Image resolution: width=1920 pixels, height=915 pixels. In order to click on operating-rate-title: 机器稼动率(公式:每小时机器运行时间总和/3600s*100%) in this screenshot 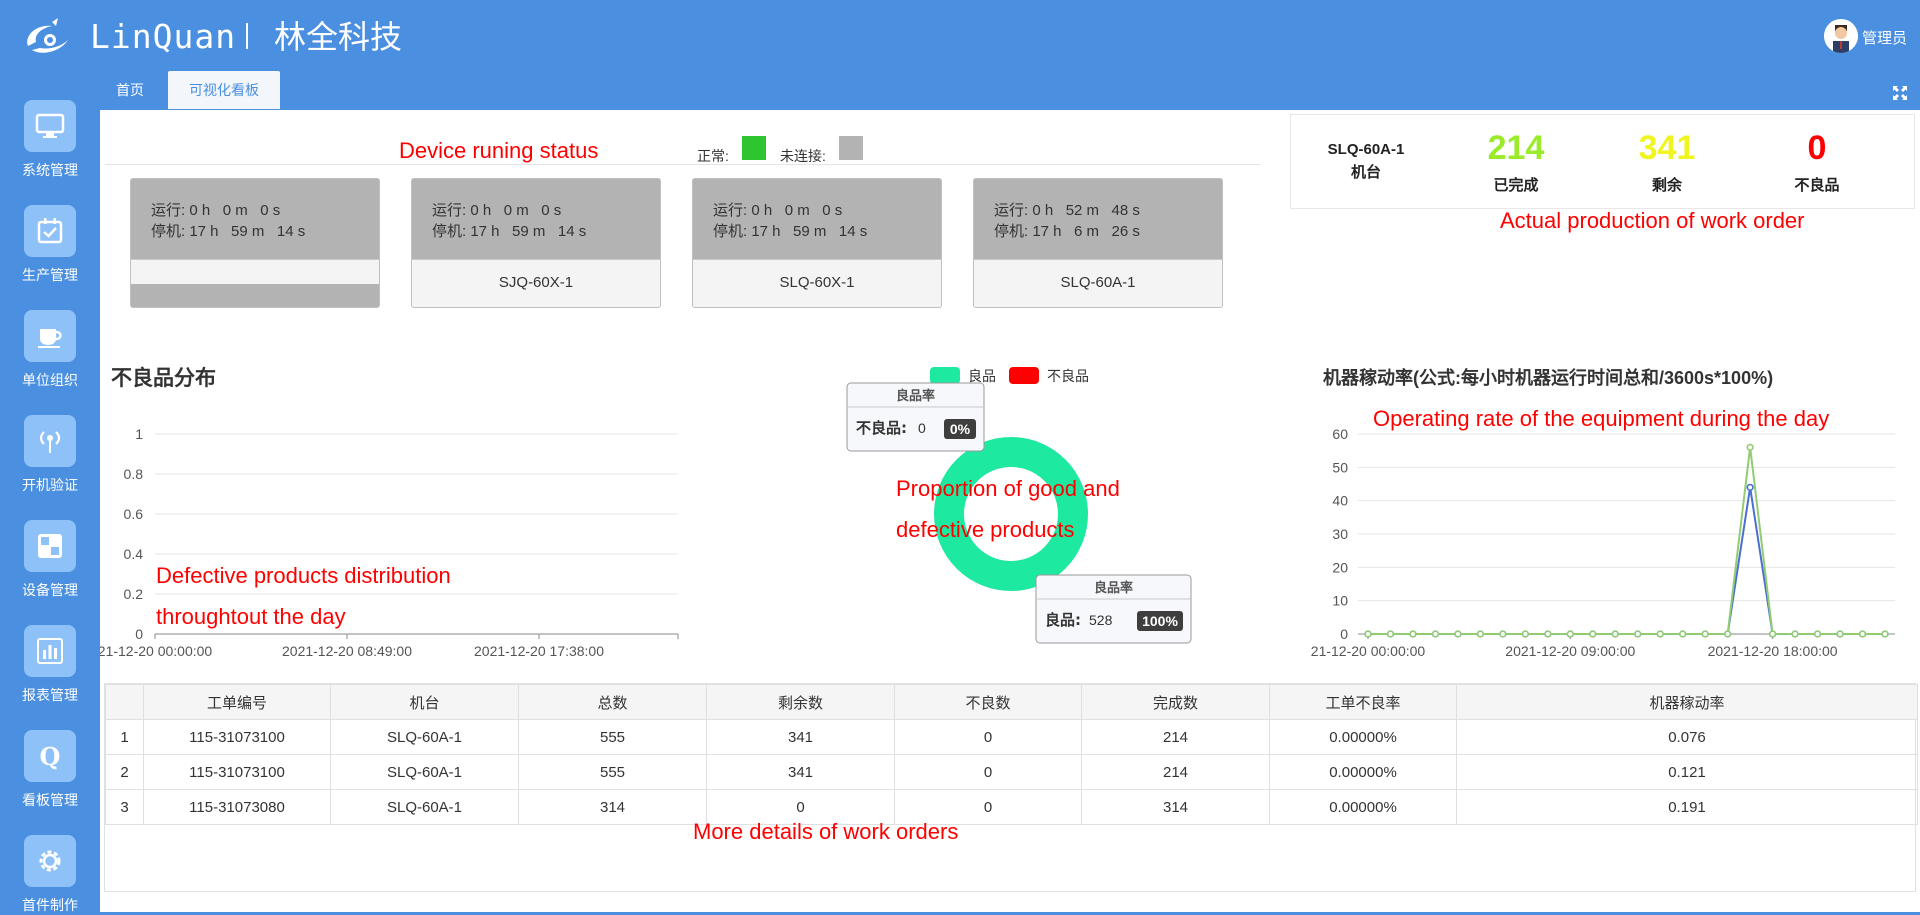, I will do `click(1548, 378)`.